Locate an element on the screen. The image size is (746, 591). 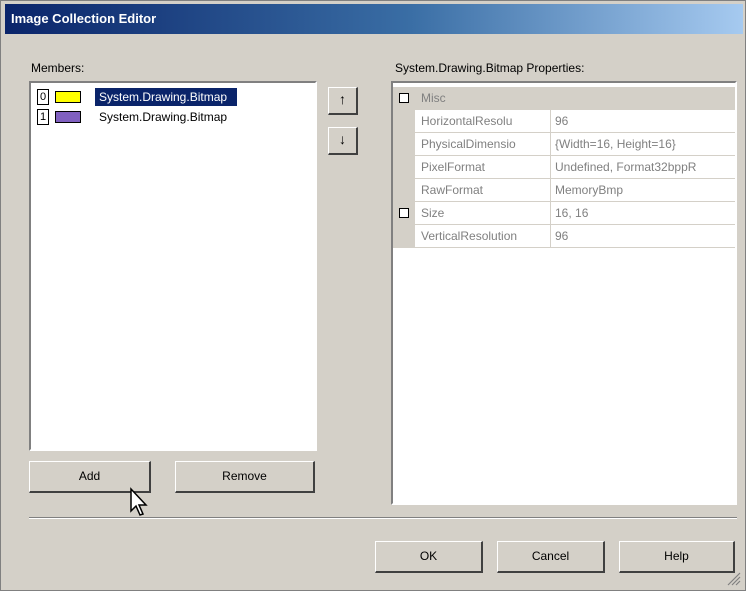
member-item-0: 0 System.Drawing.Bitmap is located at coordinates (172, 97).